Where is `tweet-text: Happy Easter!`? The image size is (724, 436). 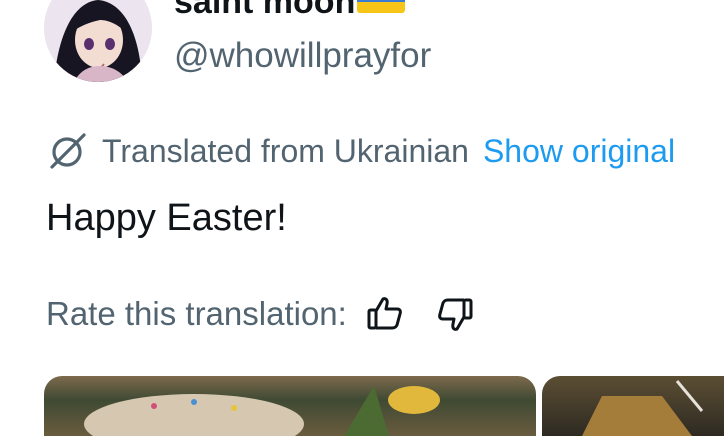
tweet-text: Happy Easter! is located at coordinates (166, 218).